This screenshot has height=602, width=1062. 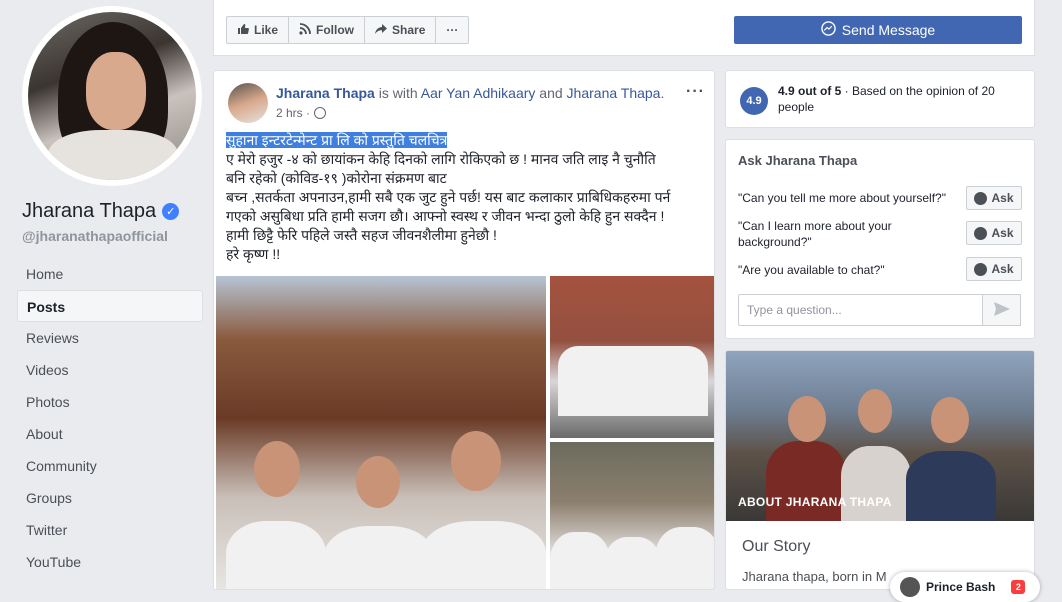 What do you see at coordinates (110, 434) in the screenshot?
I see `nav-item-about: About` at bounding box center [110, 434].